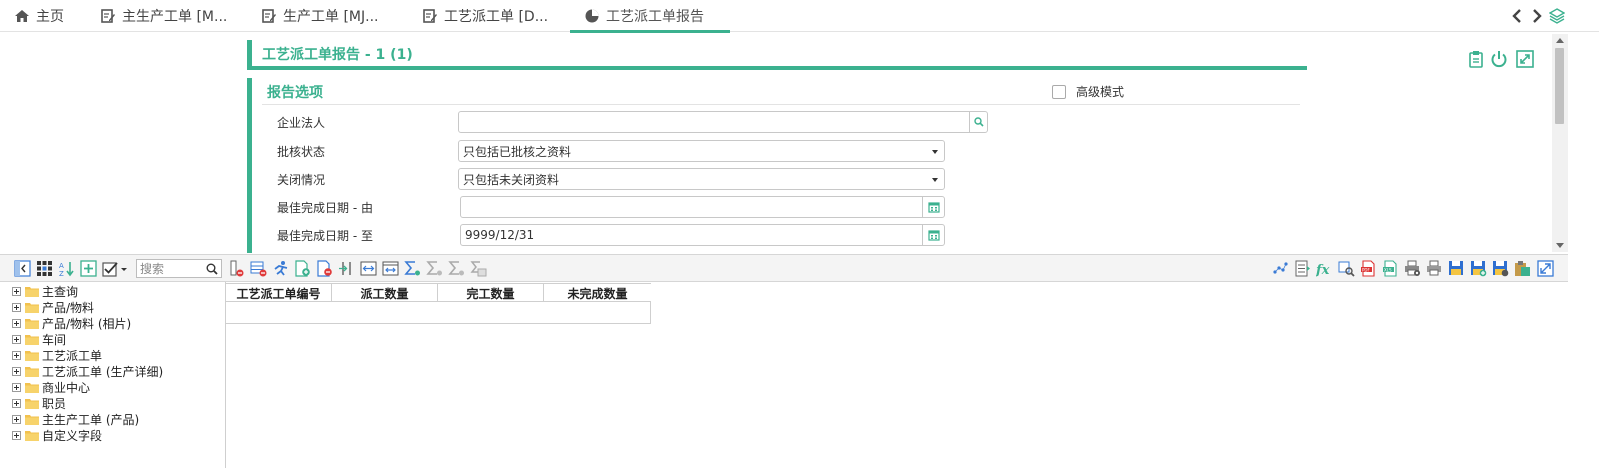 The height and width of the screenshot is (468, 1599). I want to click on chevron-right-icon, so click(1537, 16).